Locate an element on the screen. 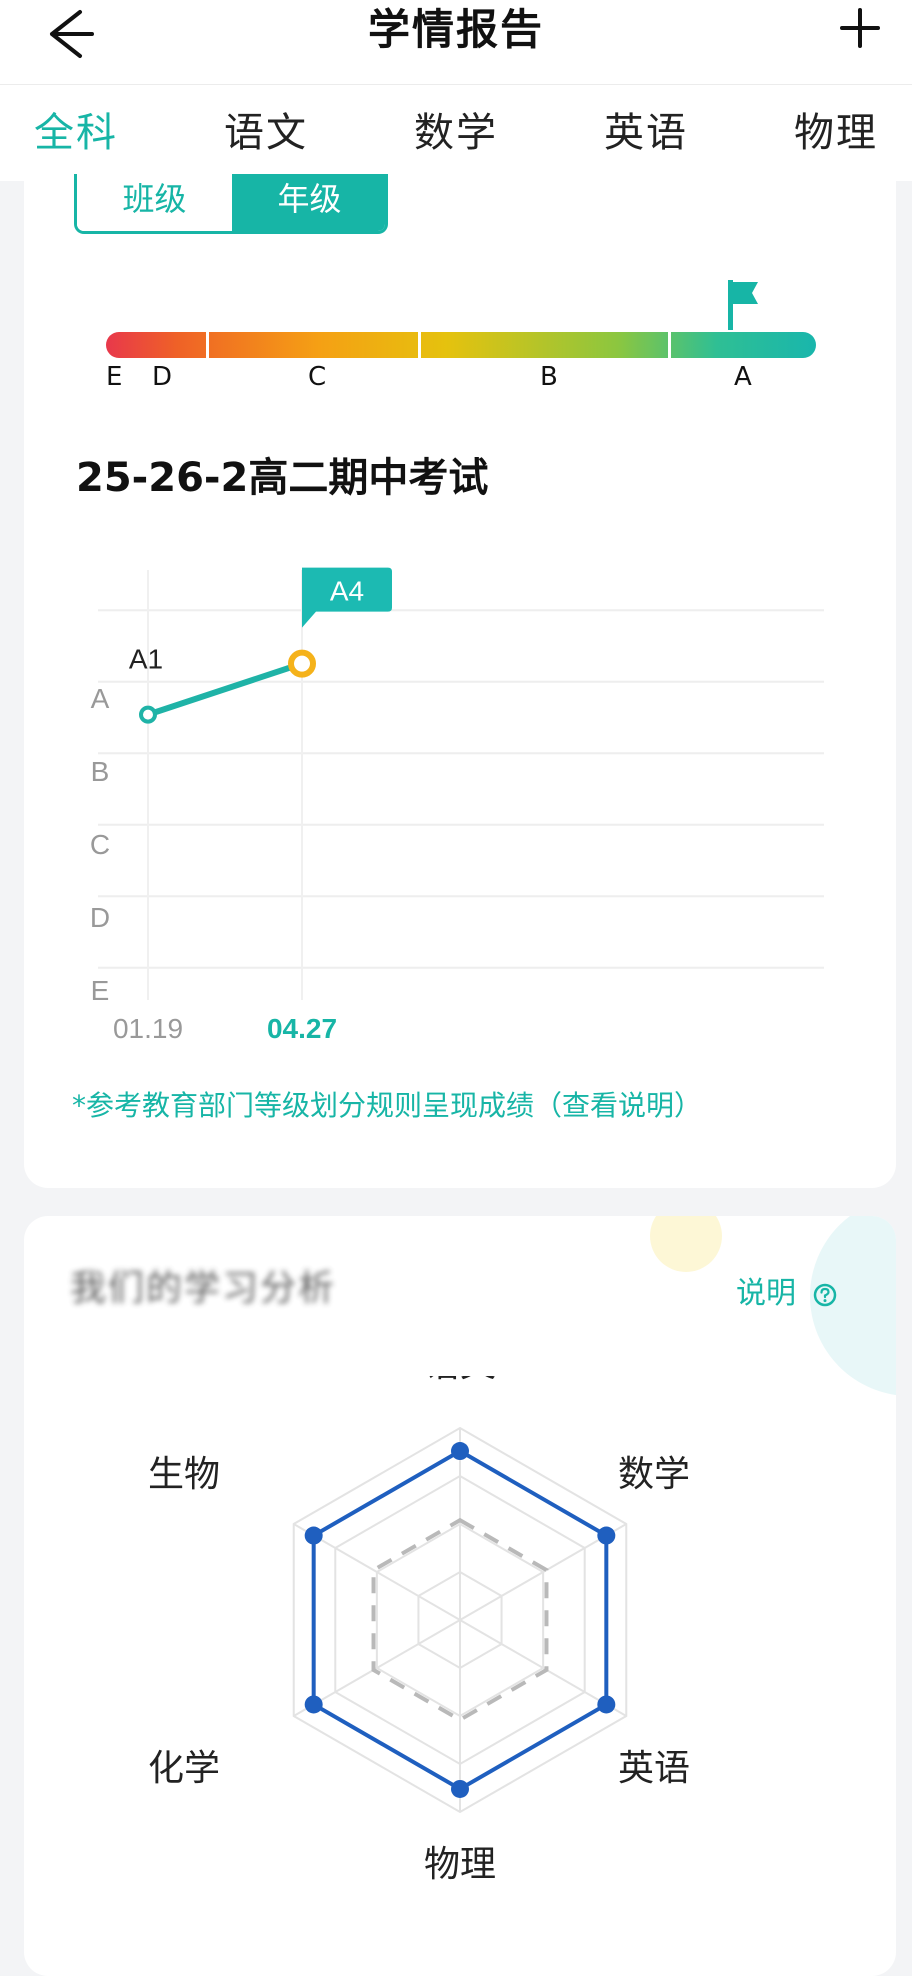 Image resolution: width=912 pixels, height=1976 pixels. radar-axis-label: 生物 is located at coordinates (184, 1474).